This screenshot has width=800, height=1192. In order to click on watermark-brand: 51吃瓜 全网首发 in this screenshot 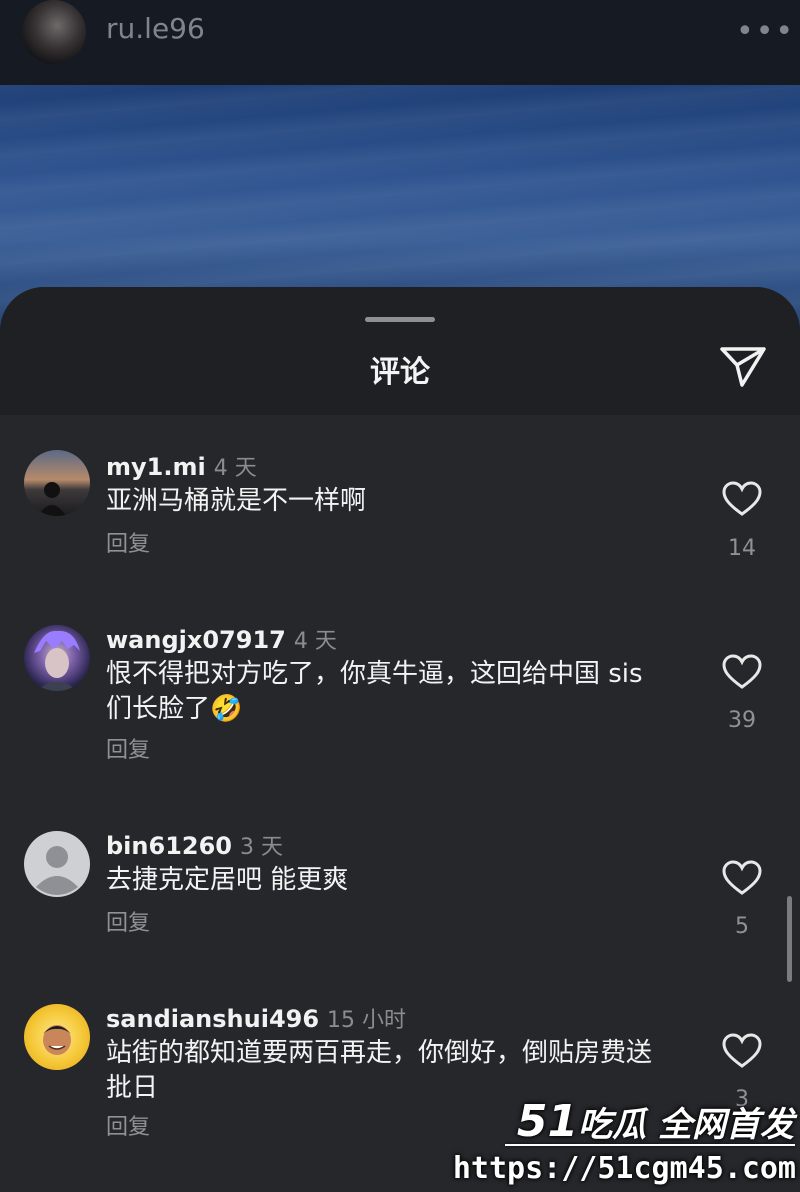, I will do `click(655, 1121)`.